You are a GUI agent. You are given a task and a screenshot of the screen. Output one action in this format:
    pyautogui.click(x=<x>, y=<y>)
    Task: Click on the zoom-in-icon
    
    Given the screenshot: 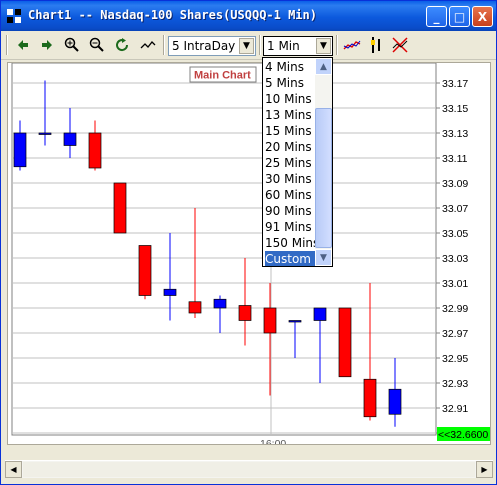 What is the action you would take?
    pyautogui.click(x=72, y=45)
    